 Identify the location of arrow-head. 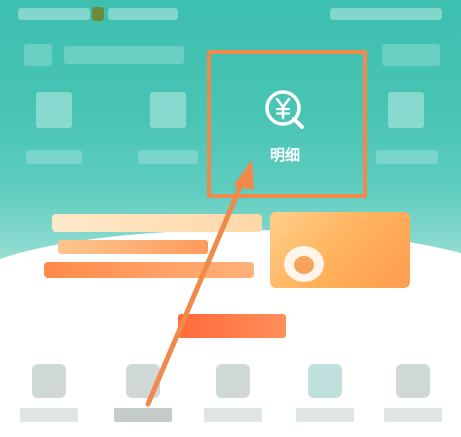
(243, 175).